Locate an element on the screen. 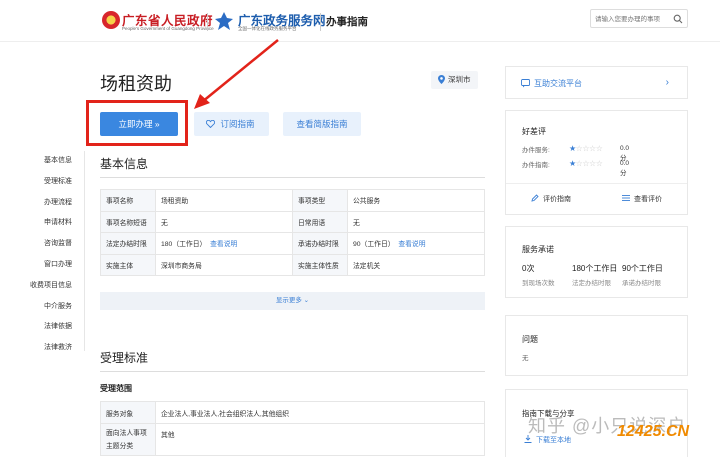 The image size is (720, 457). table-value: 公共服务 is located at coordinates (416, 200).